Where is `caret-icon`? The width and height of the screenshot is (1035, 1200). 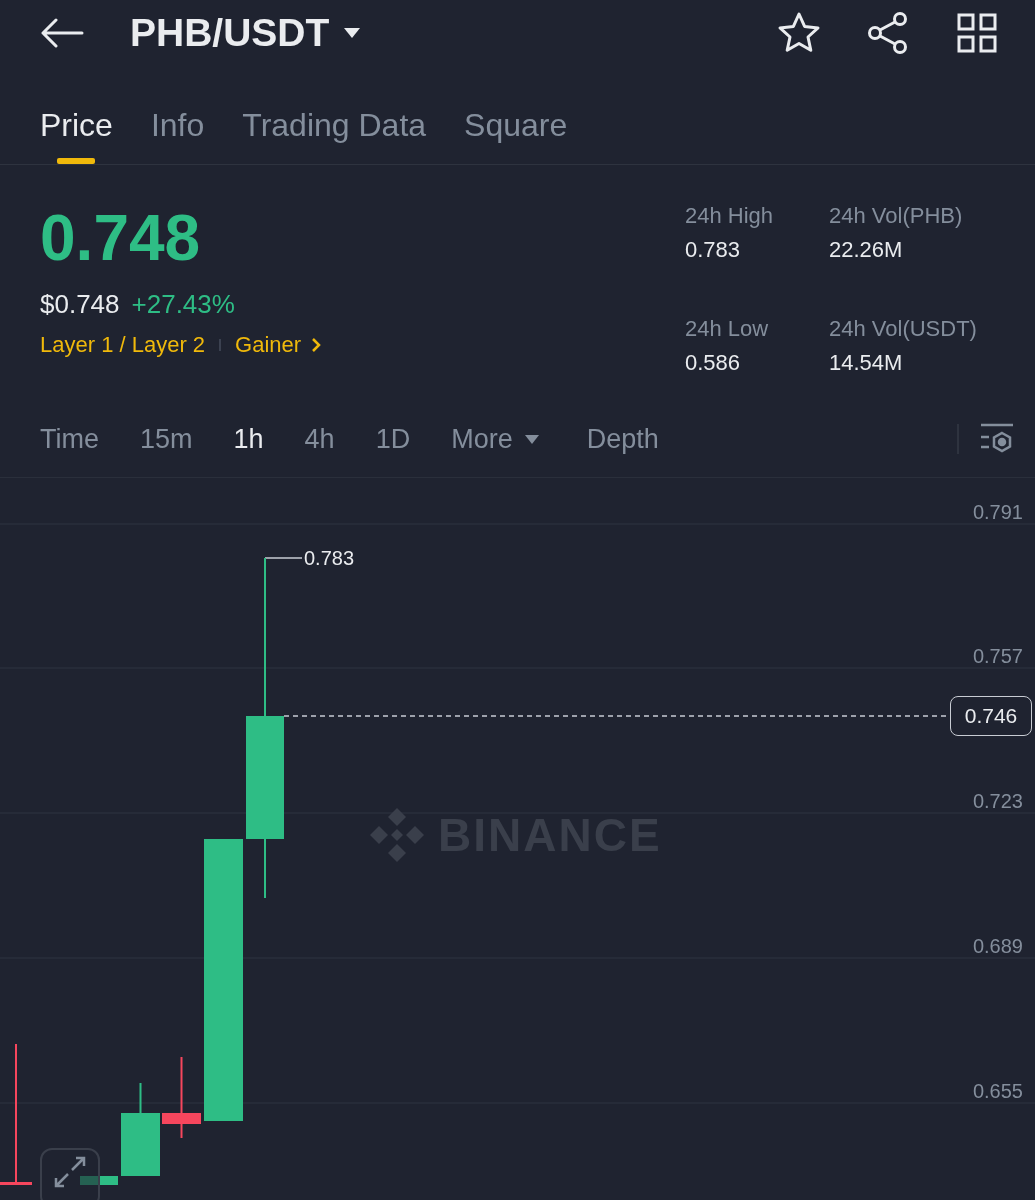 caret-icon is located at coordinates (531, 439).